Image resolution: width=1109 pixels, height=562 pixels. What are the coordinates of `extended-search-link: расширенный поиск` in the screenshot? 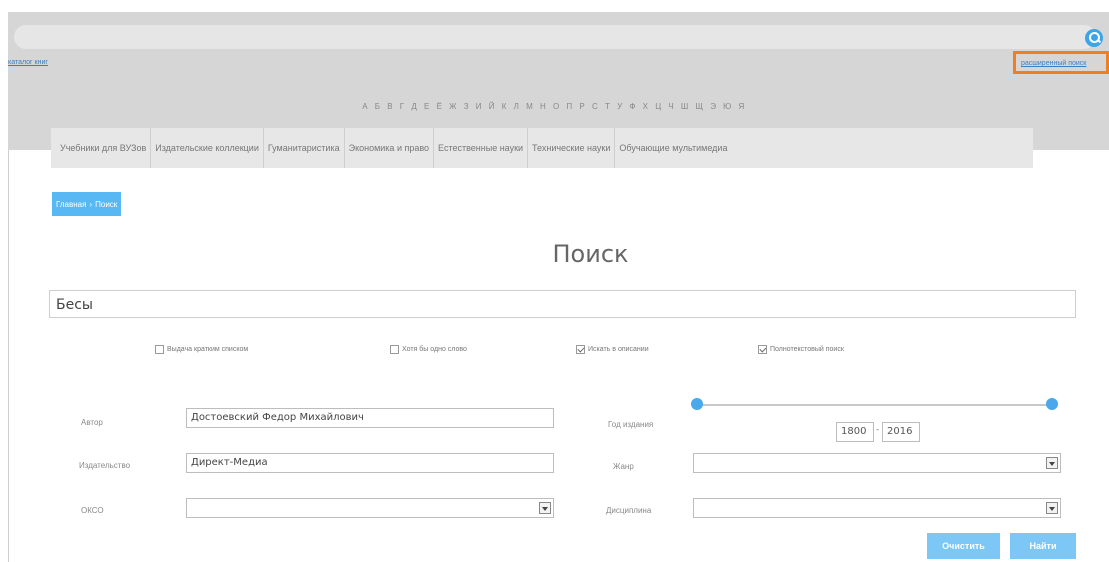 It's located at (1053, 63).